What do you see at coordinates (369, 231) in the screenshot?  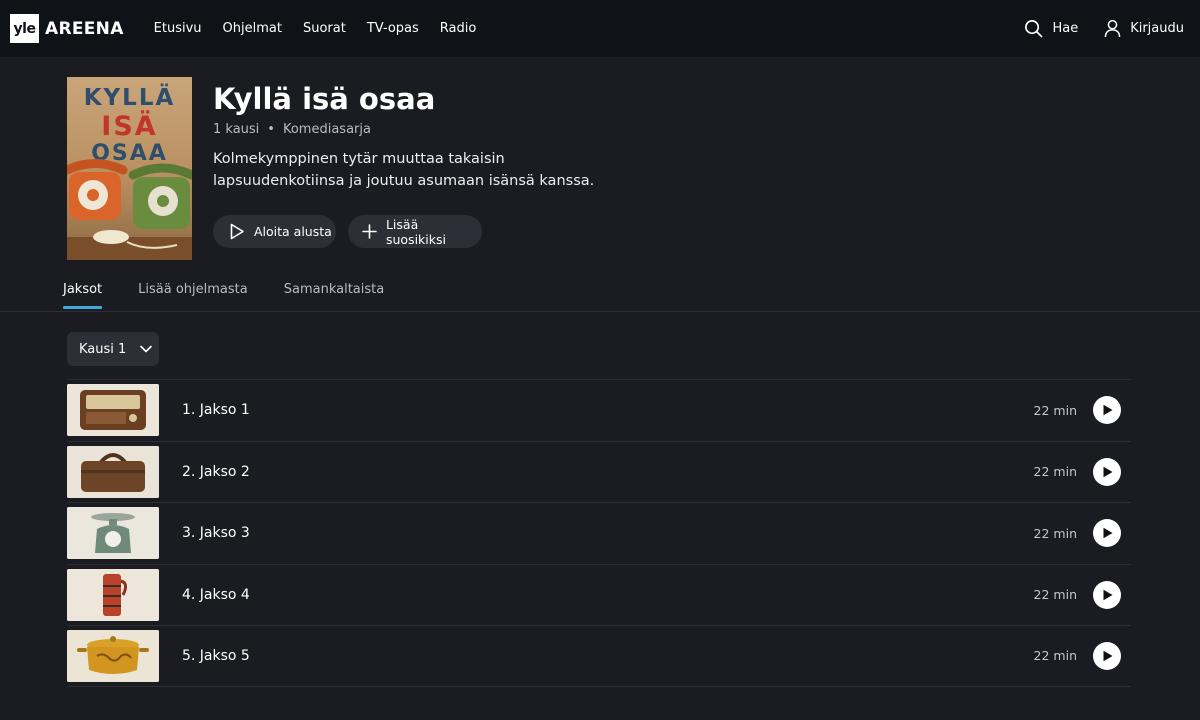 I see `plus-icon` at bounding box center [369, 231].